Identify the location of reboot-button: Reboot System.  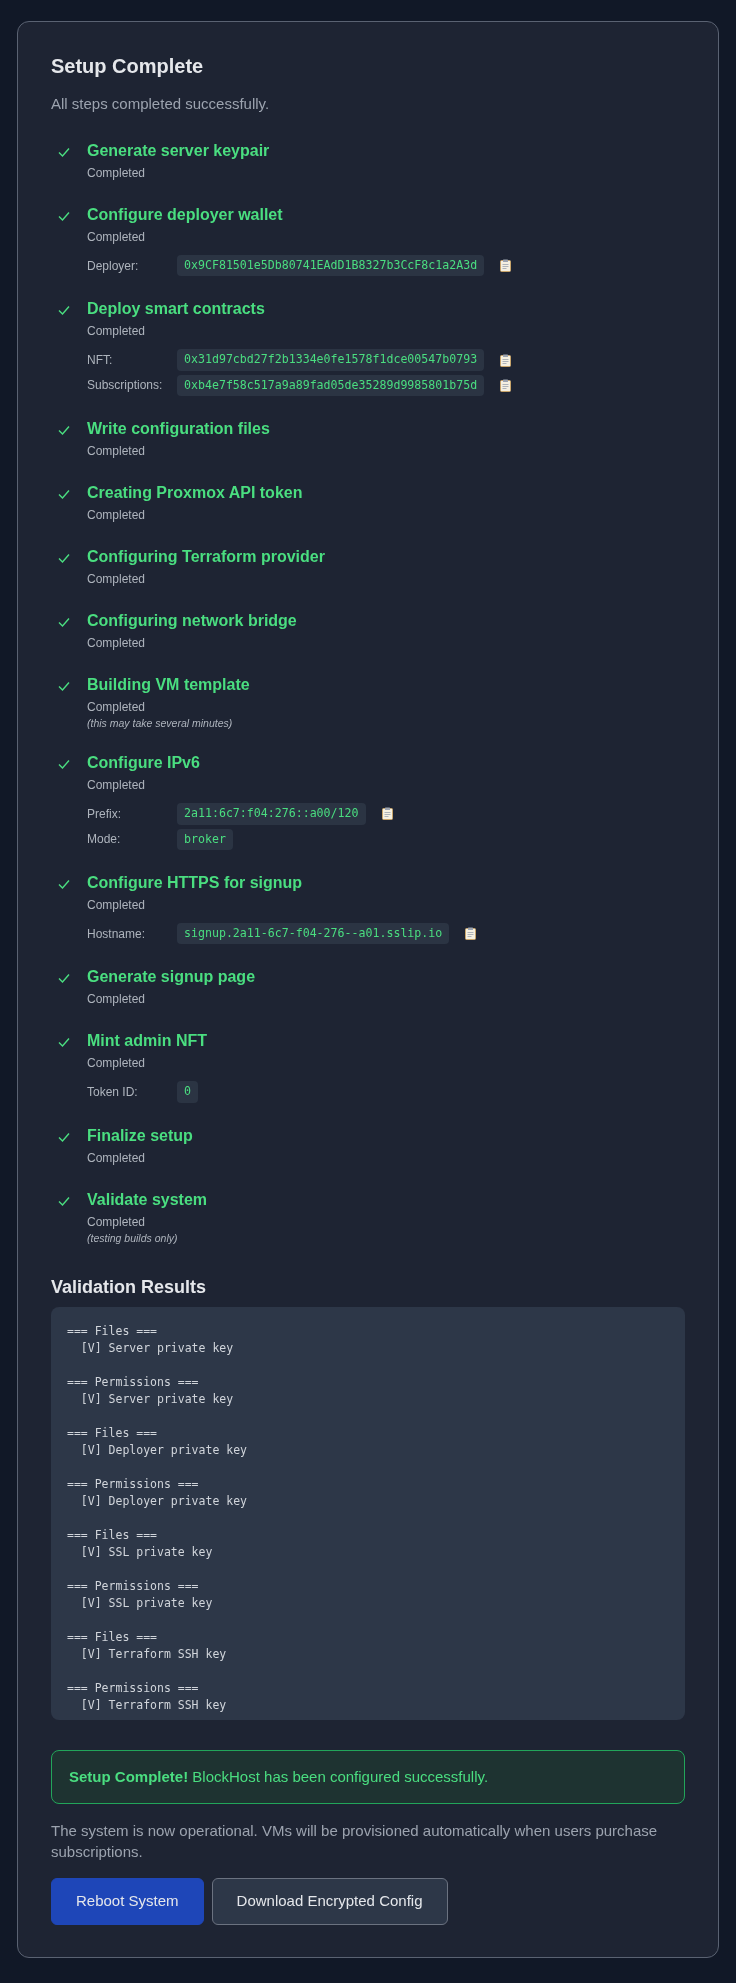
(127, 1901).